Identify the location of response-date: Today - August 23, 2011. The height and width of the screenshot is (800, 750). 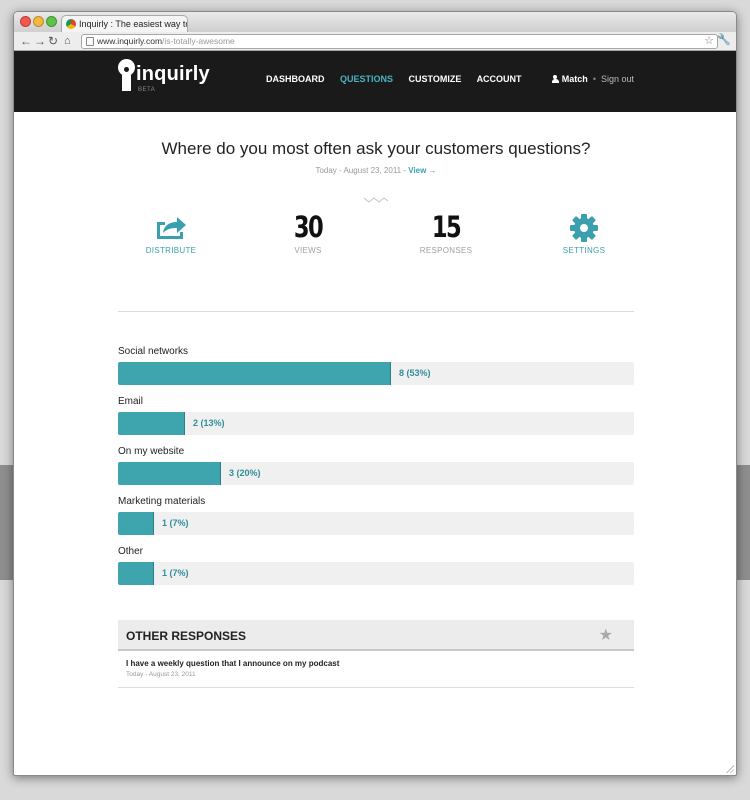
(161, 674).